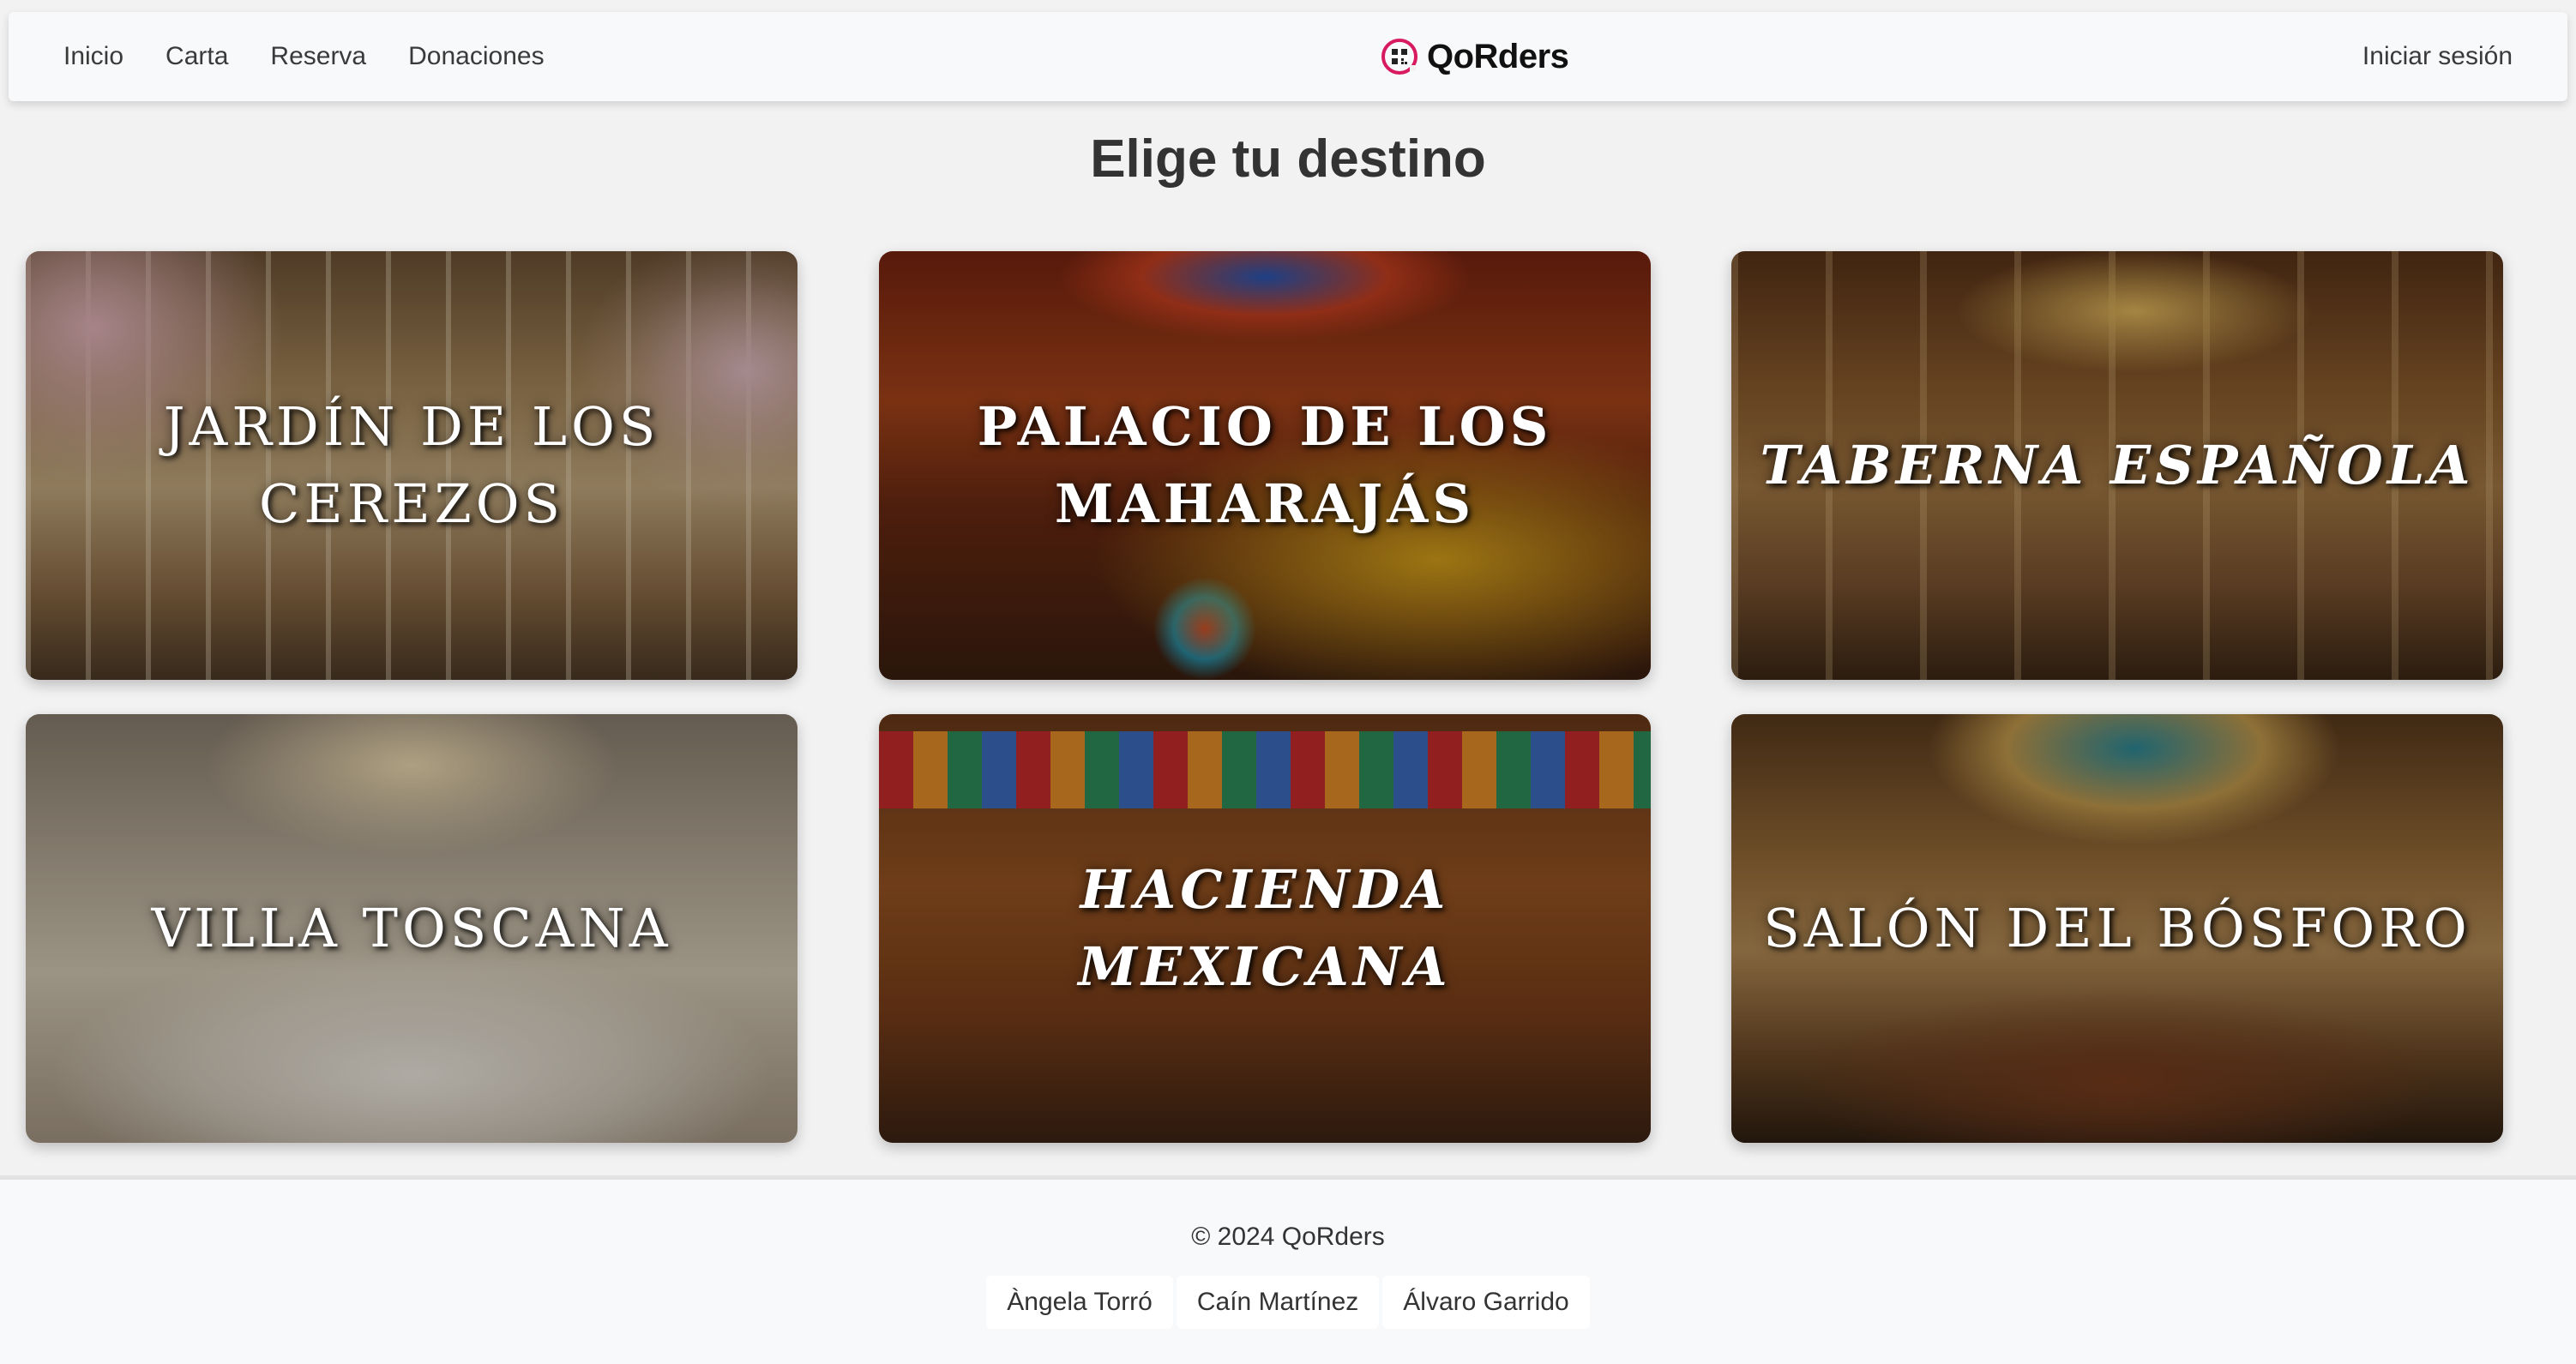 This screenshot has height=1364, width=2576. I want to click on author-link: Caín Martínez, so click(1278, 1302).